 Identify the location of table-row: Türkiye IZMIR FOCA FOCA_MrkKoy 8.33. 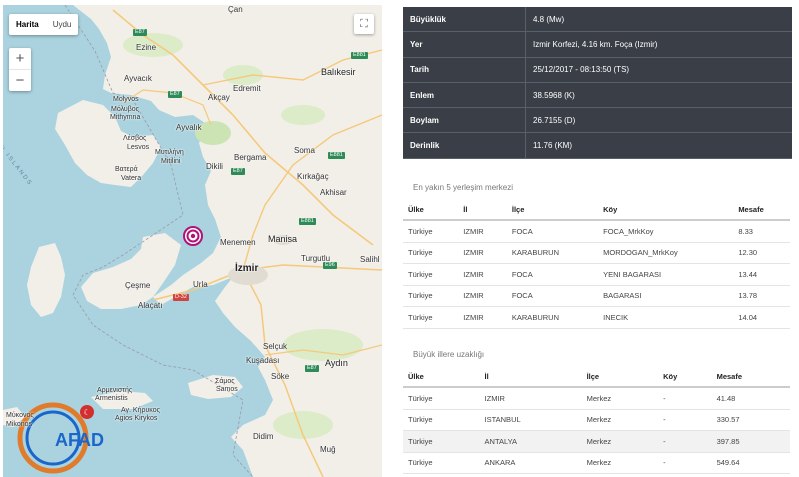
(596, 231).